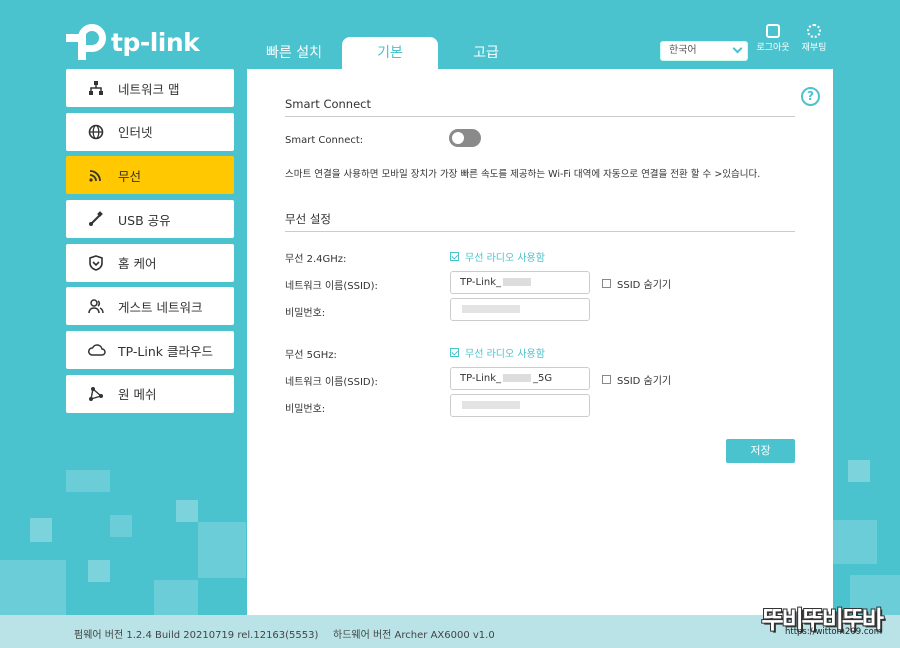  What do you see at coordinates (87, 42) in the screenshot?
I see `tp-link-logo-icon` at bounding box center [87, 42].